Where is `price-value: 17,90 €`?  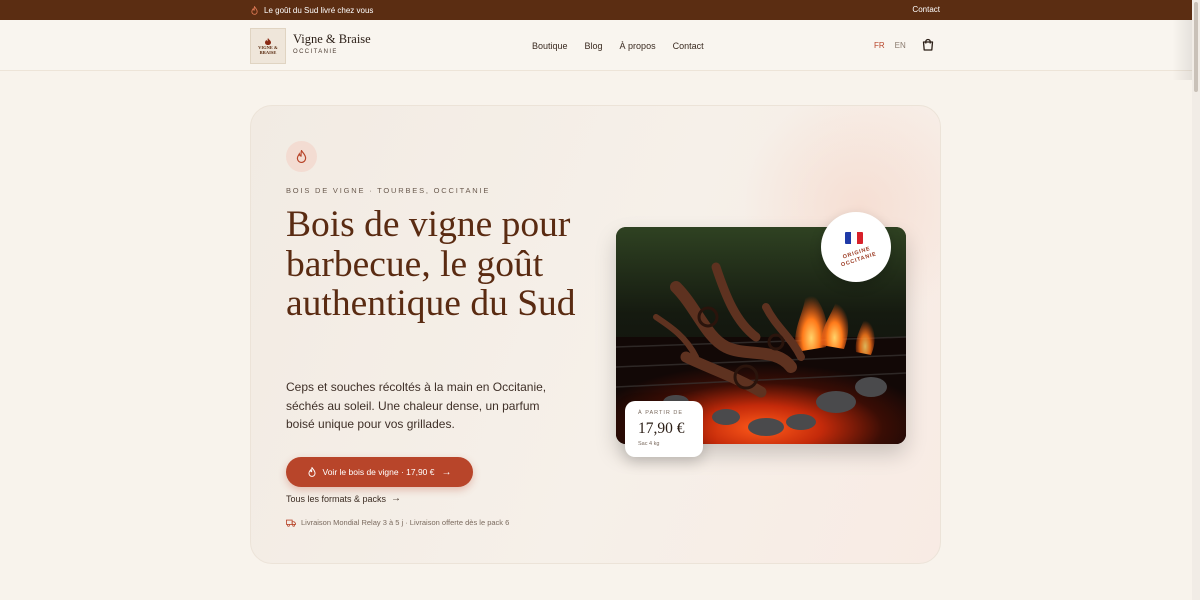 price-value: 17,90 € is located at coordinates (661, 428).